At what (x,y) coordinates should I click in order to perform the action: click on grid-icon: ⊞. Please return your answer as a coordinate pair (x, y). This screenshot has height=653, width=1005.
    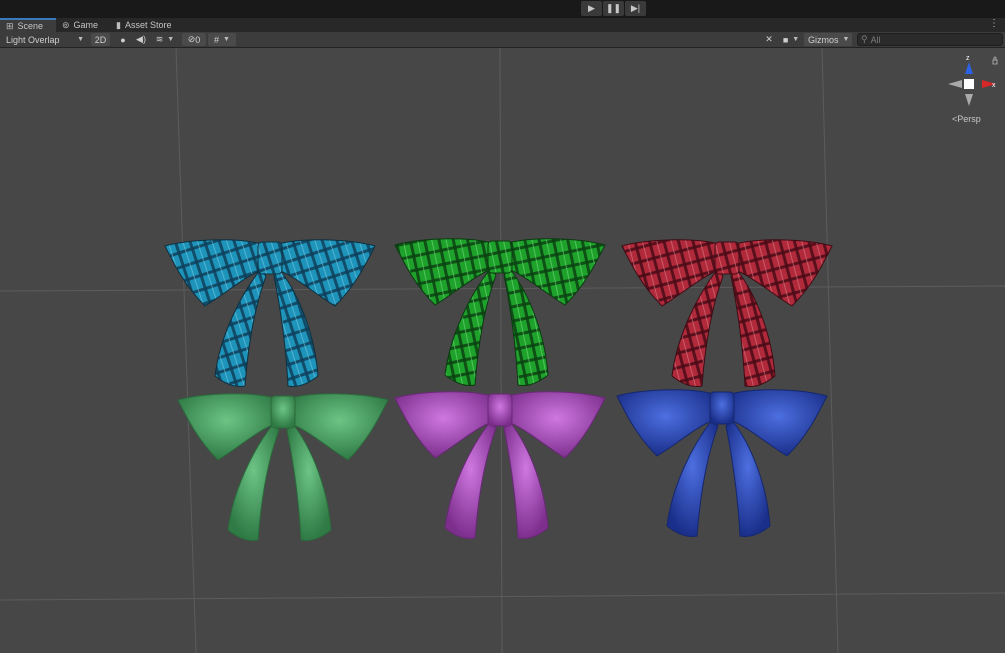
    Looking at the image, I should click on (10, 25).